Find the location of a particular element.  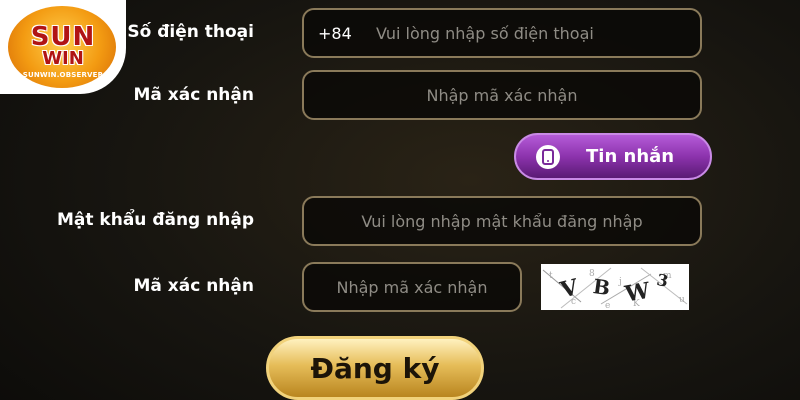

svg-text: 3 is located at coordinates (662, 280).